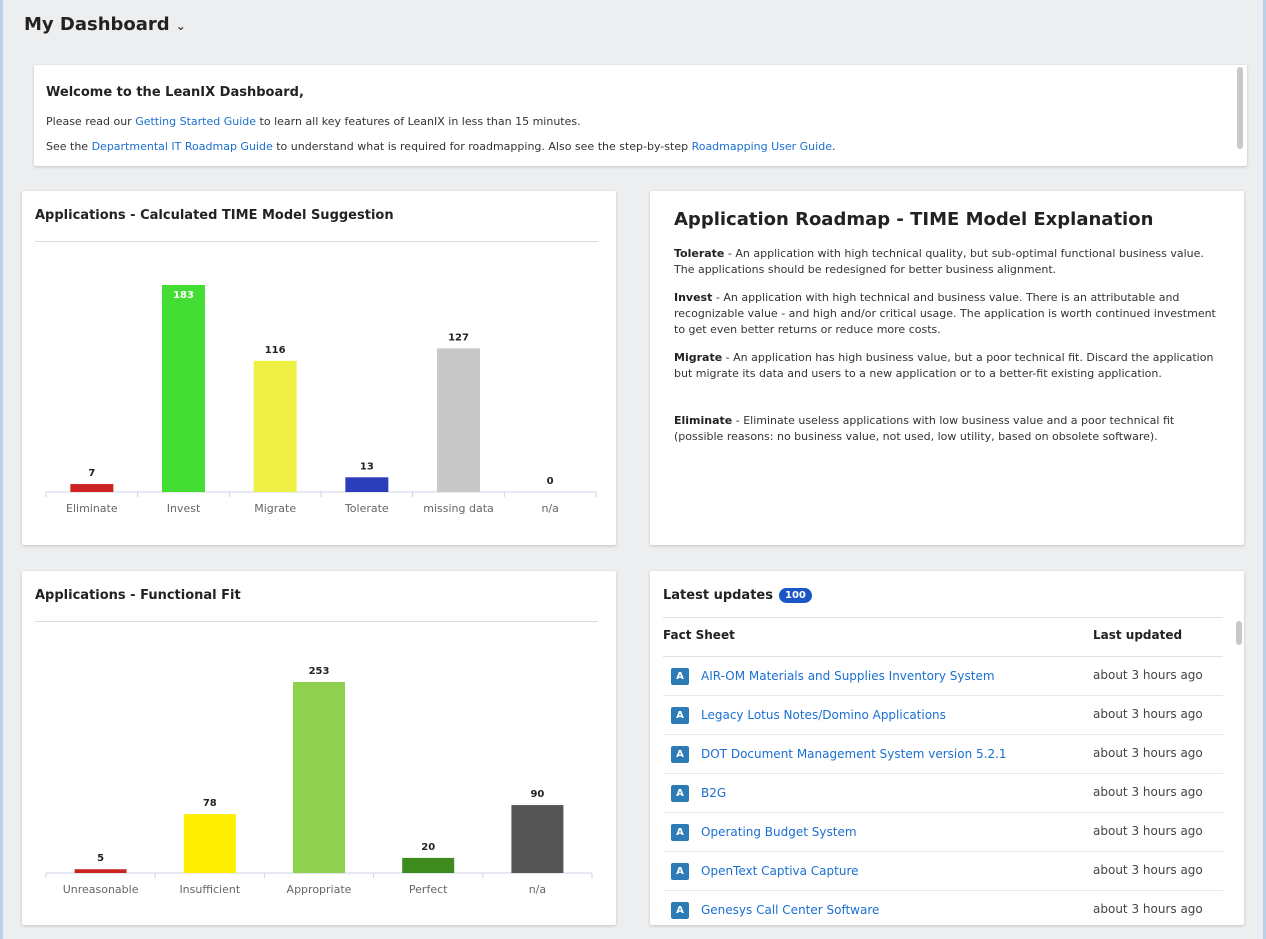 This screenshot has height=939, width=1266. I want to click on updates-title: Latest updates, so click(718, 595).